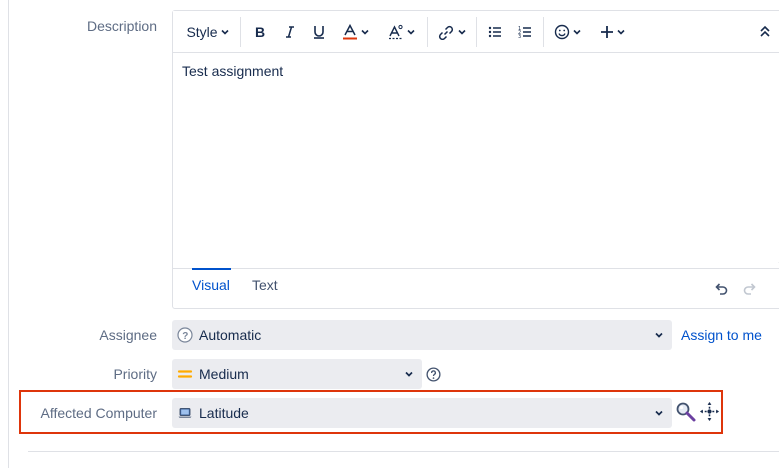  Describe the element at coordinates (297, 374) in the screenshot. I see `priority-select: Medium` at that location.